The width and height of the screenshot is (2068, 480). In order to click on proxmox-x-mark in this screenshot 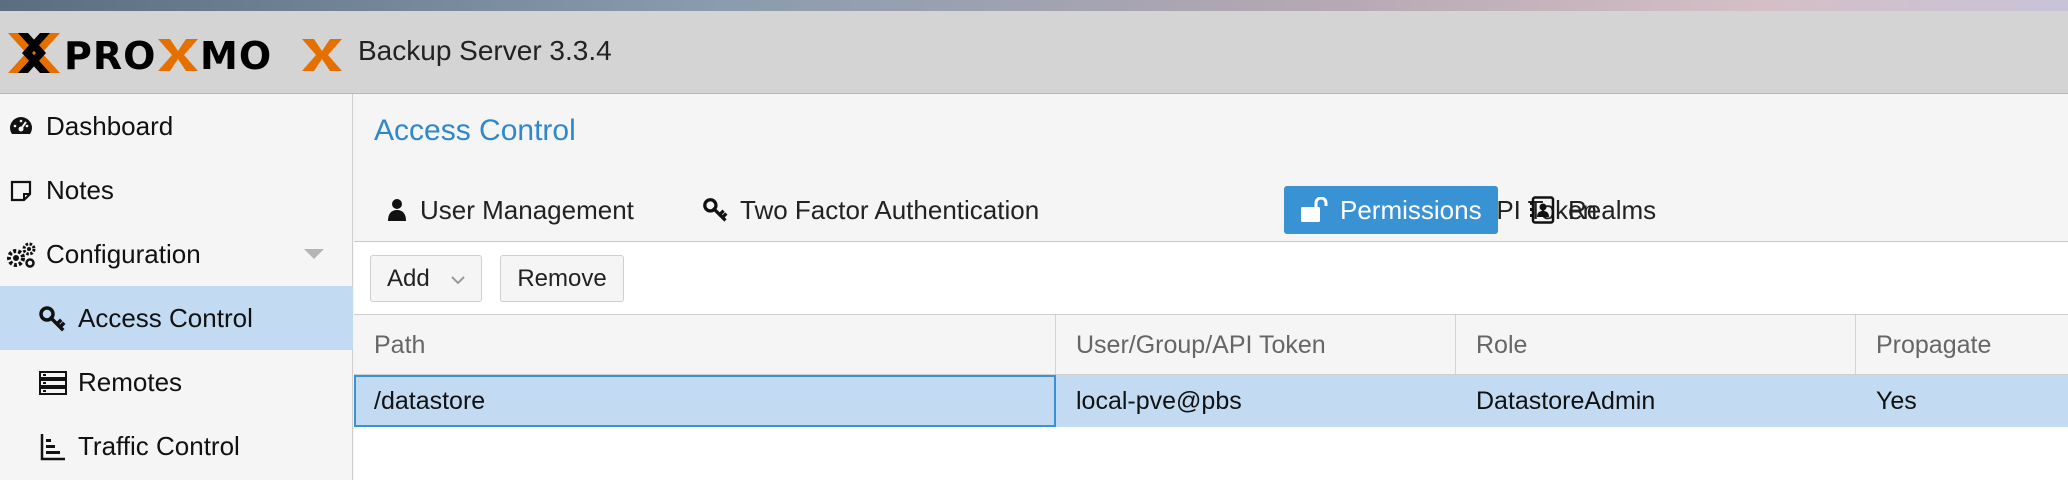, I will do `click(34, 53)`.